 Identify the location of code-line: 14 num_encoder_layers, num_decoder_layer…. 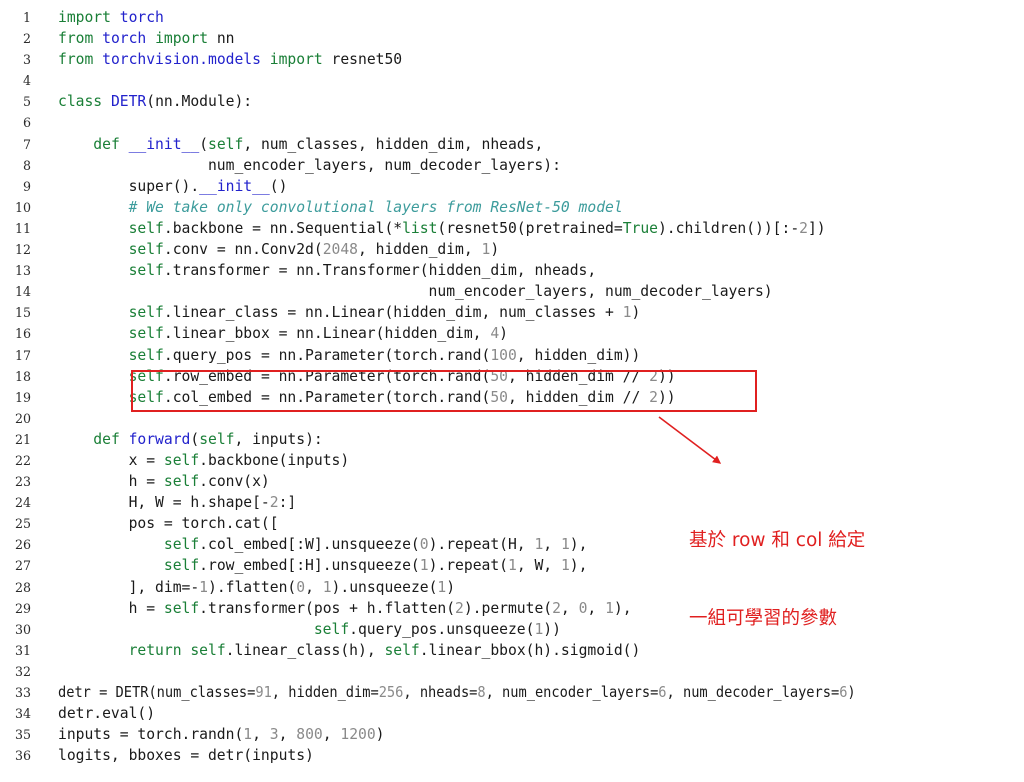
(512, 291).